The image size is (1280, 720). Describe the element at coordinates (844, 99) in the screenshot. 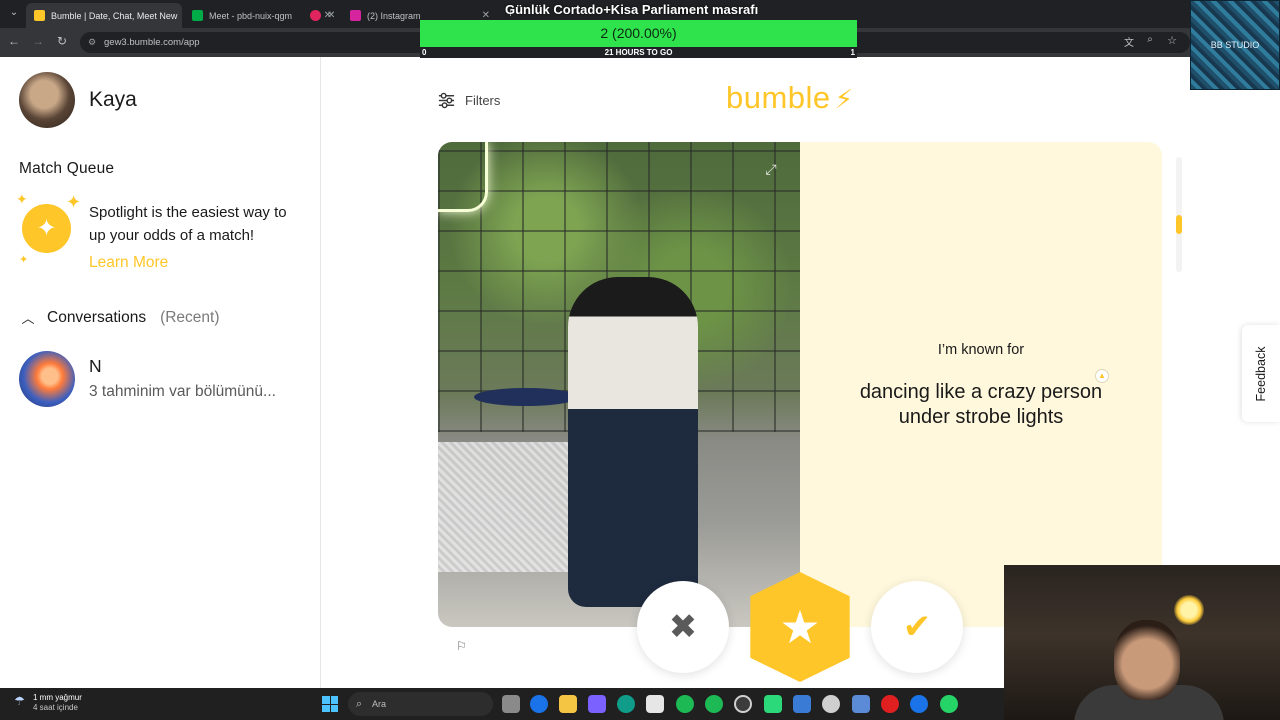

I see `bolt-icon: ⚡` at that location.